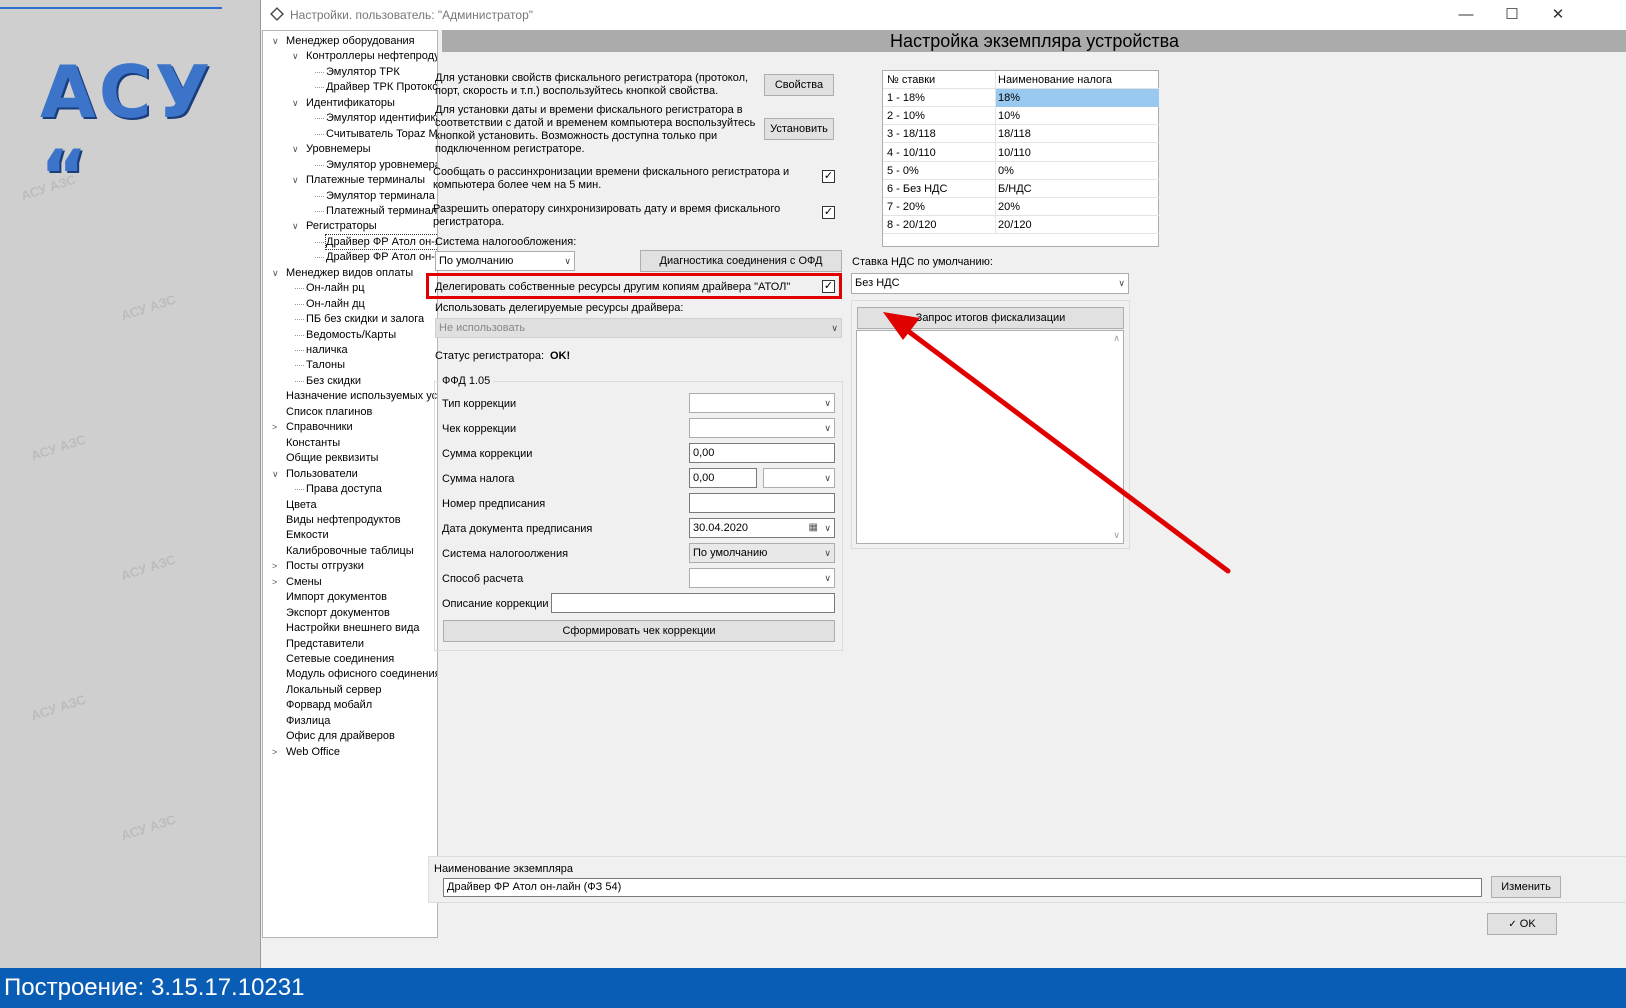 The image size is (1626, 1008). I want to click on tree-item: наличка, so click(327, 350).